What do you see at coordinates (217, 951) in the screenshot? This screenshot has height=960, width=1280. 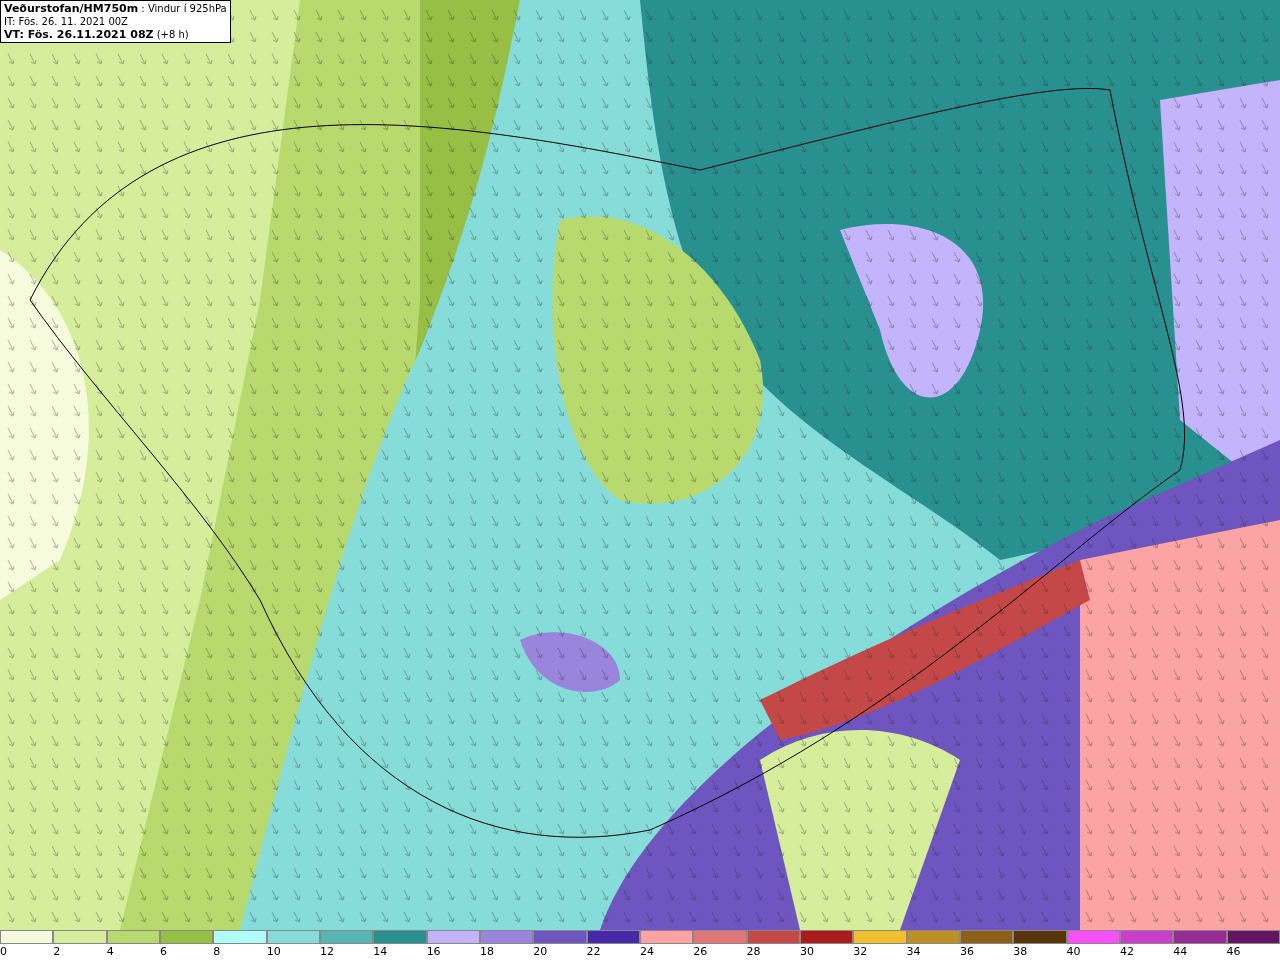 I see `legend-label: 8` at bounding box center [217, 951].